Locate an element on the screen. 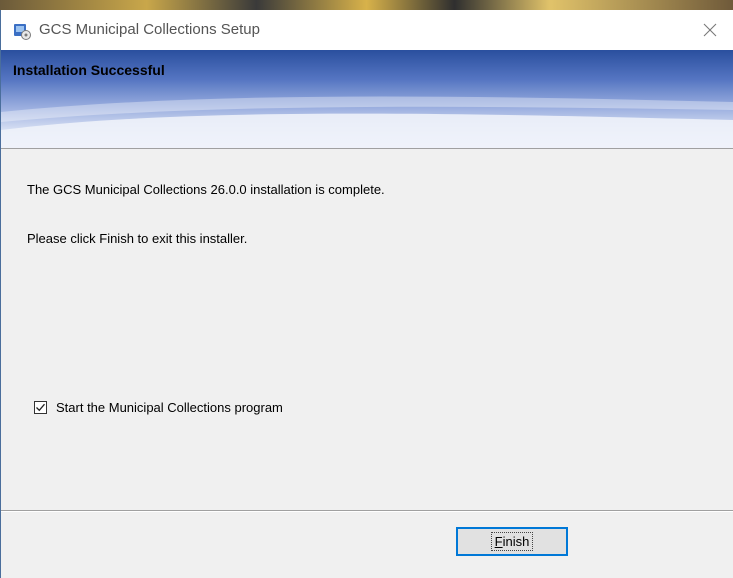  finish-label-rest: inish is located at coordinates (516, 541).